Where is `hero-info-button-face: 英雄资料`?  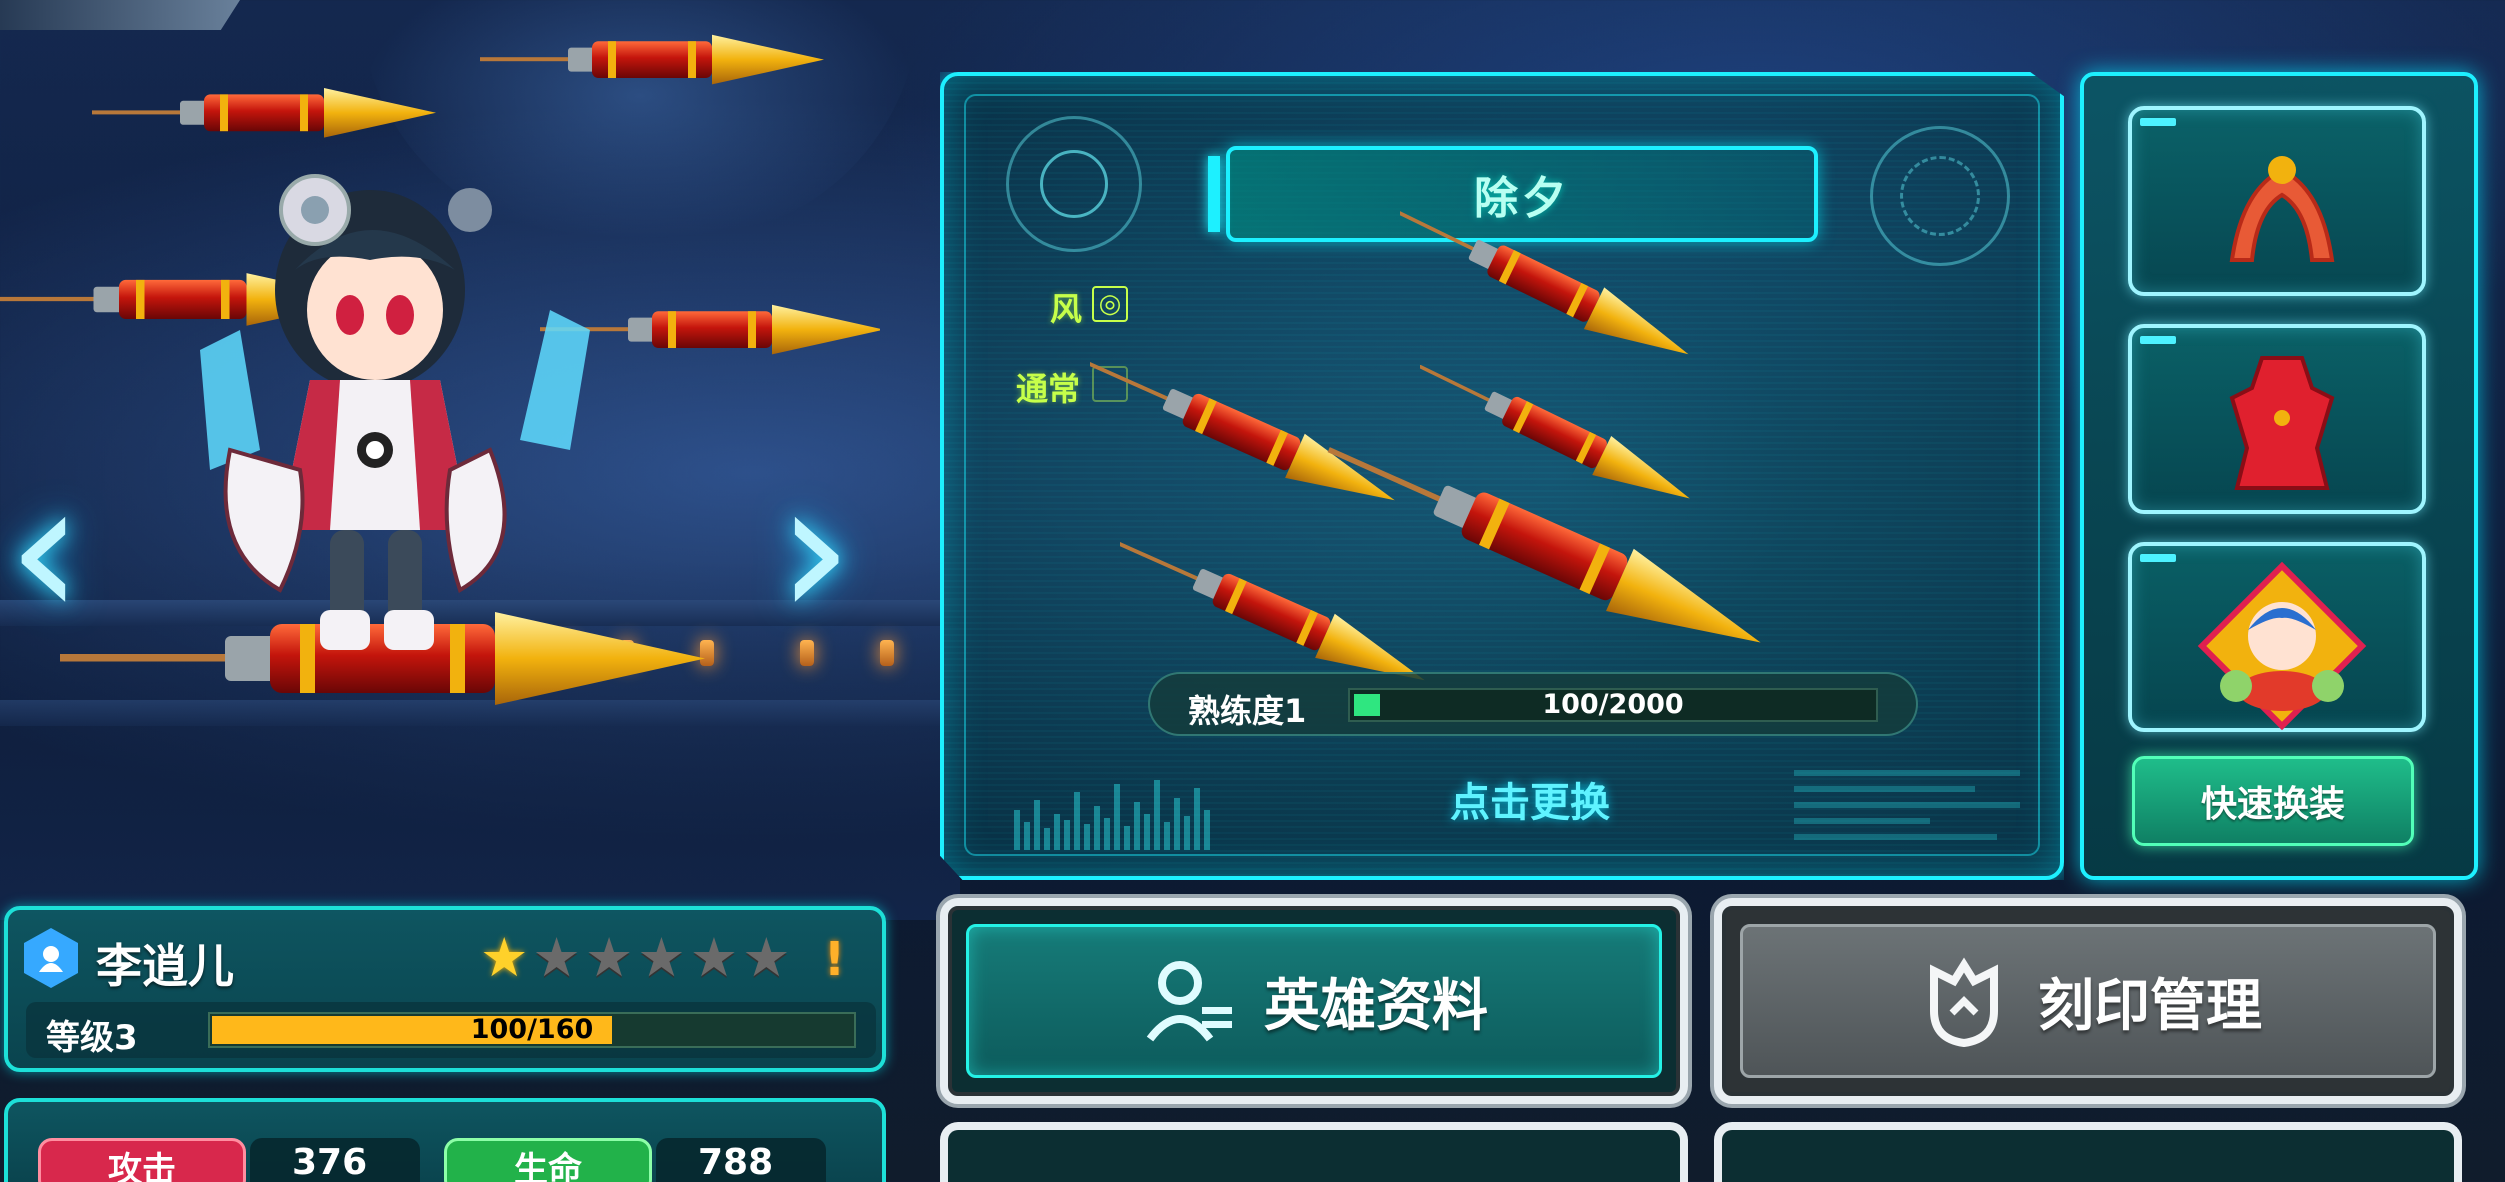
hero-info-button-face: 英雄资料 is located at coordinates (1314, 1001).